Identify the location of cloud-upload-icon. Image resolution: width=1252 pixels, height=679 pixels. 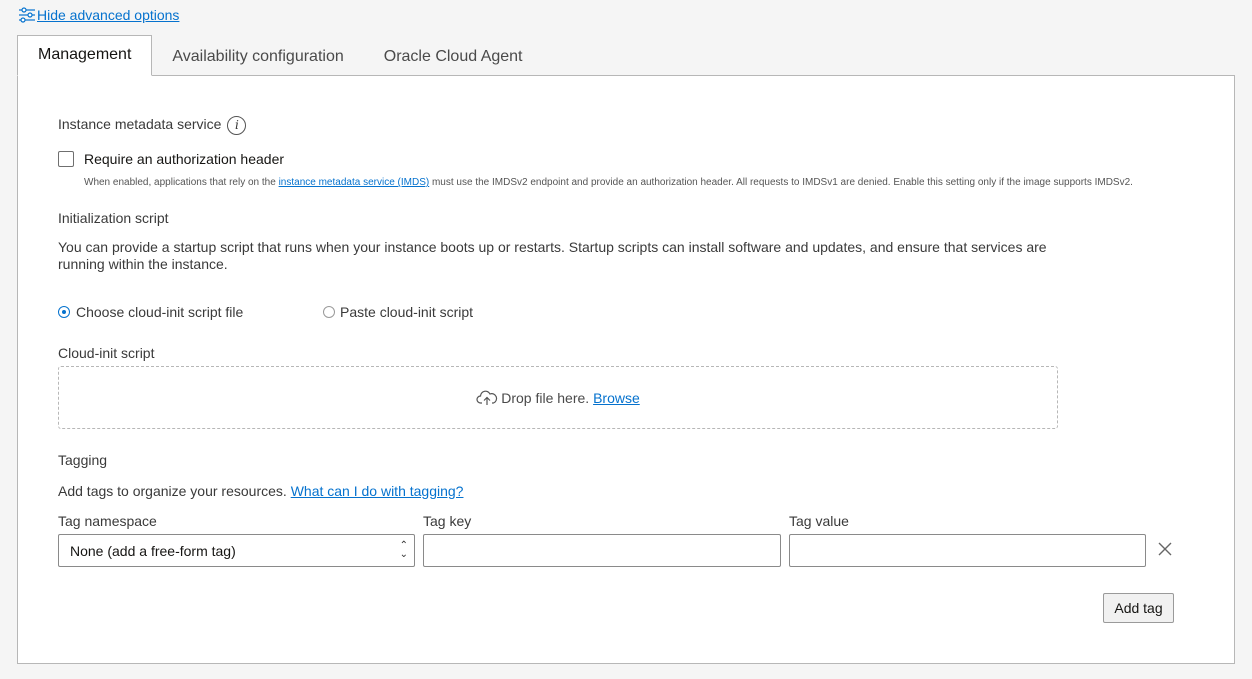
(487, 397).